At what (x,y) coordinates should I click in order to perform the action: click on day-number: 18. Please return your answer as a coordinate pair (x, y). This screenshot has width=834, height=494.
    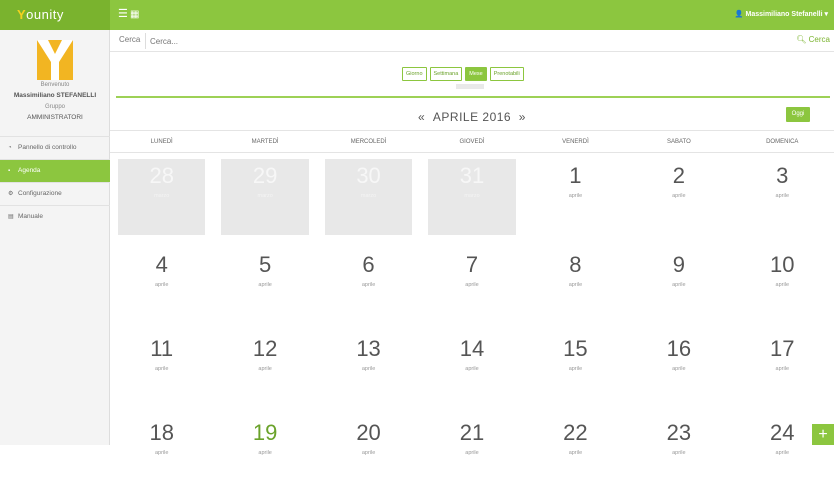
    Looking at the image, I should click on (161, 432).